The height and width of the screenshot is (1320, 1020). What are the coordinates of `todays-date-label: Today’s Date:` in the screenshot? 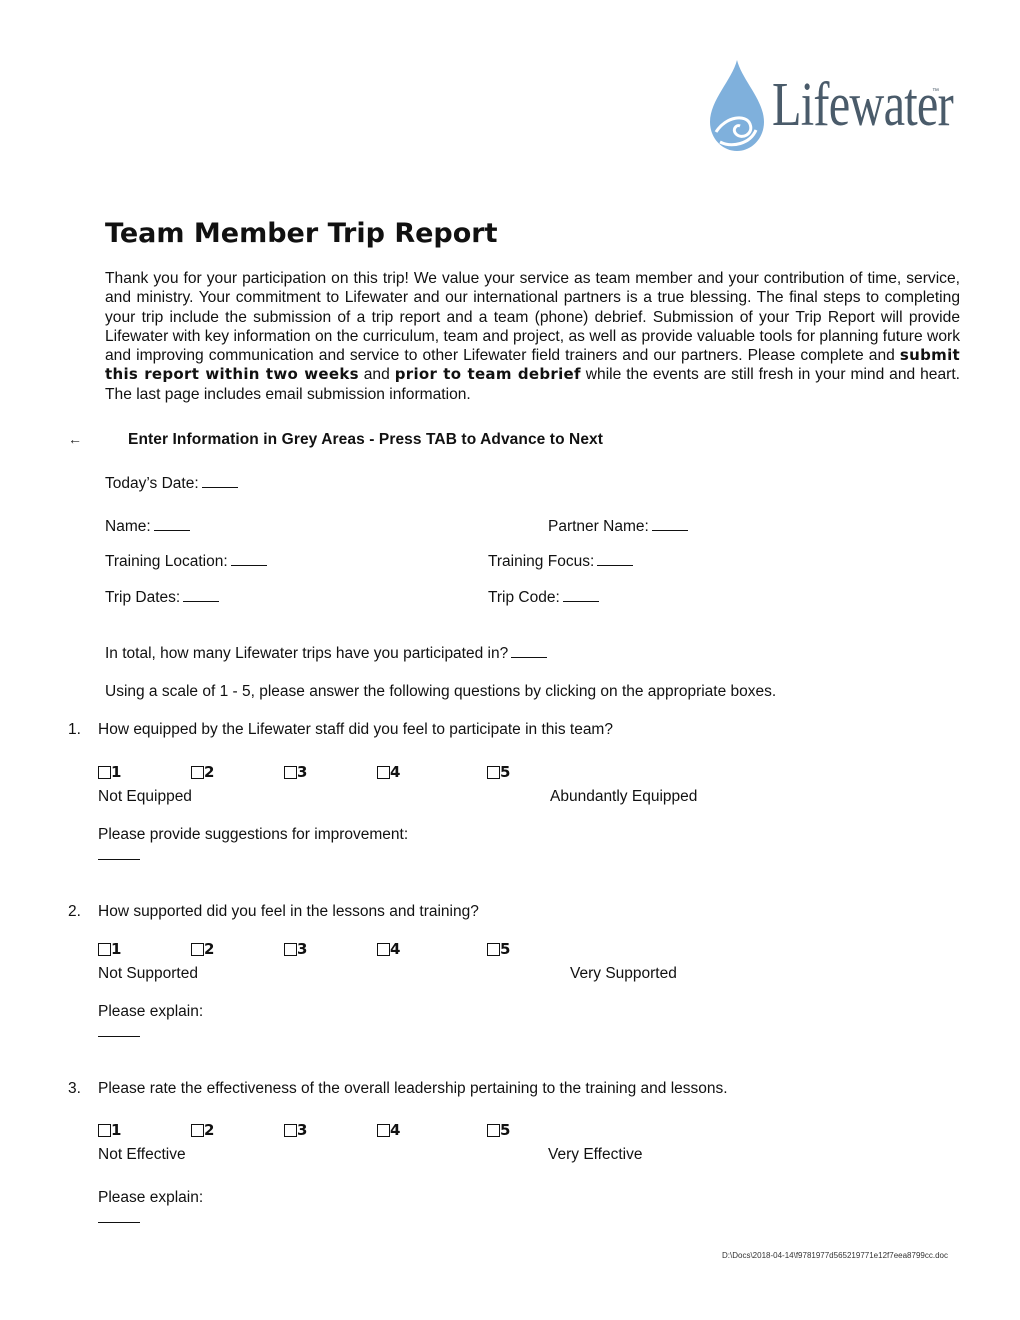 It's located at (152, 483).